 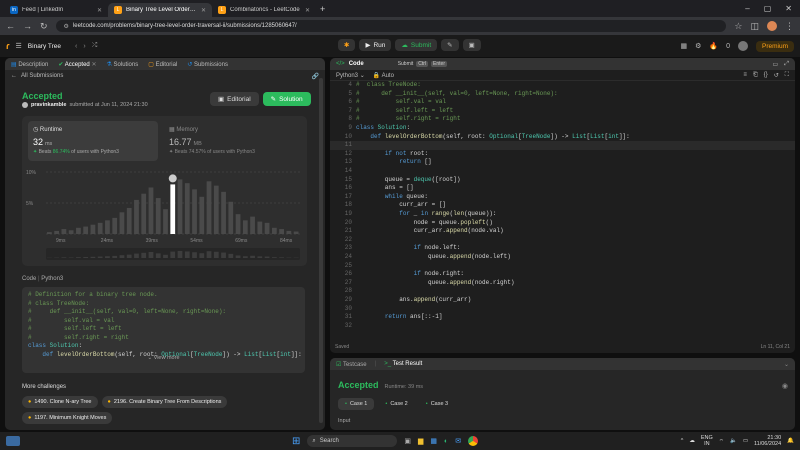 I want to click on forward-icon: →, so click(x=27, y=26).